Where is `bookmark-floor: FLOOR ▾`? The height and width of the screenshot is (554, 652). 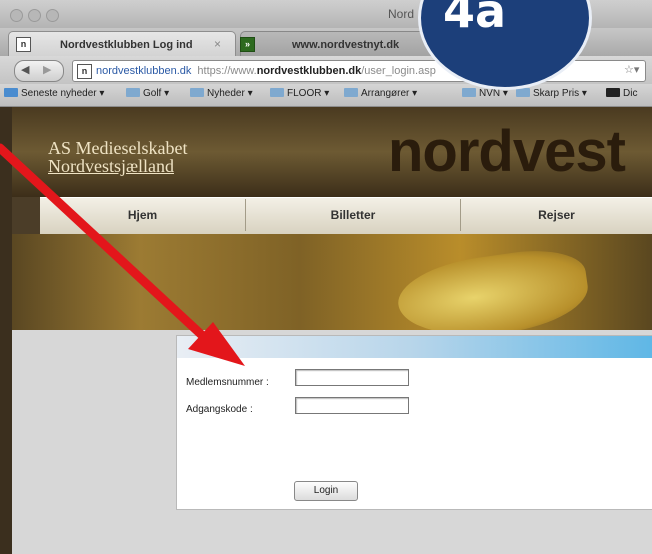
bookmark-floor: FLOOR ▾ is located at coordinates (299, 93).